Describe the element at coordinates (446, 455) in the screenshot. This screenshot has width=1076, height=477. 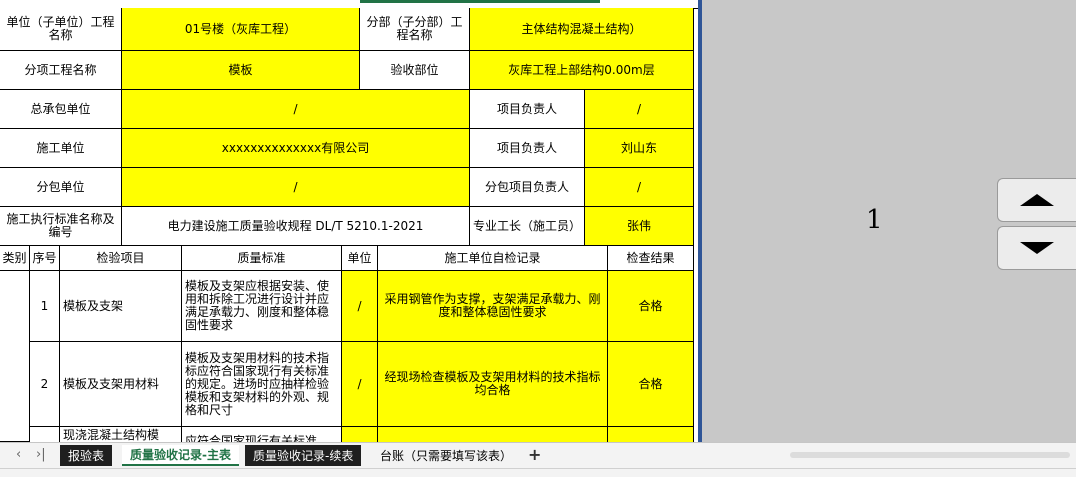
I see `tab-sheet-ledger: 台账（只需要填写该表）` at that location.